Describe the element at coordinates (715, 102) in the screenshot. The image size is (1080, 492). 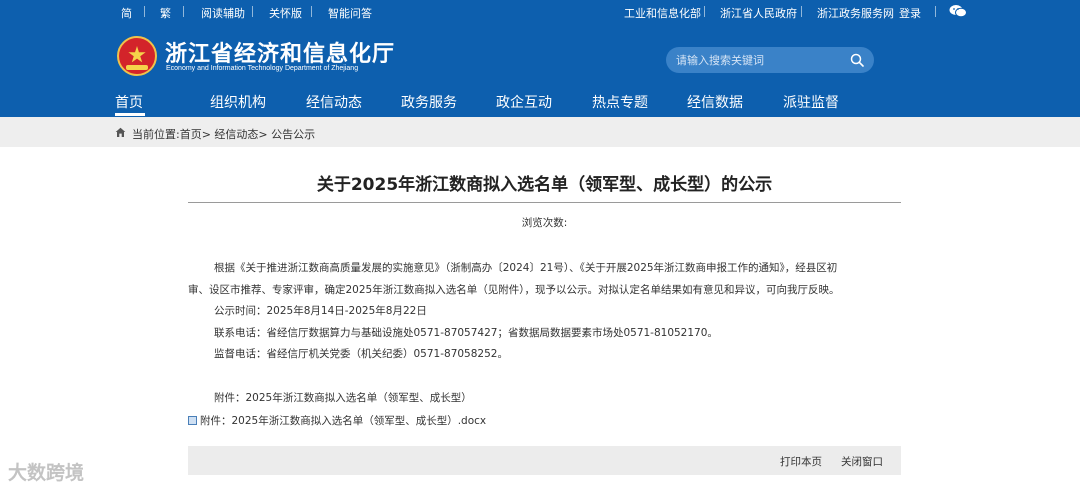
I see `nav-item-data: 经信数据` at that location.